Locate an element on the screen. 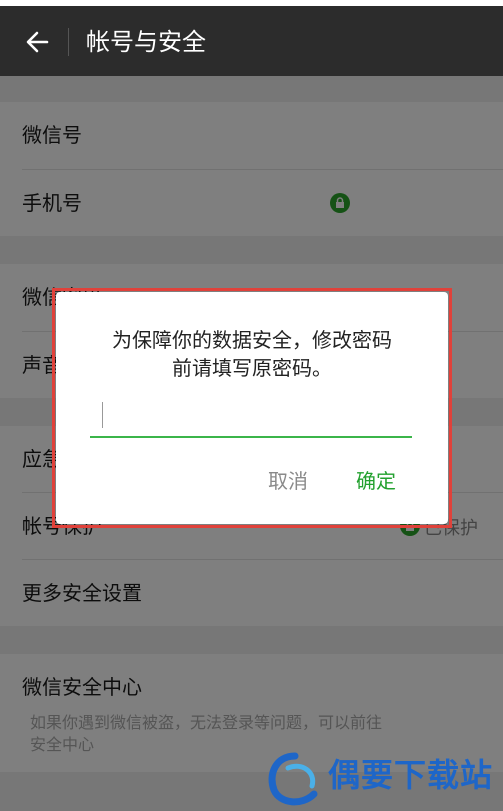  arrow-left-icon is located at coordinates (37, 42).